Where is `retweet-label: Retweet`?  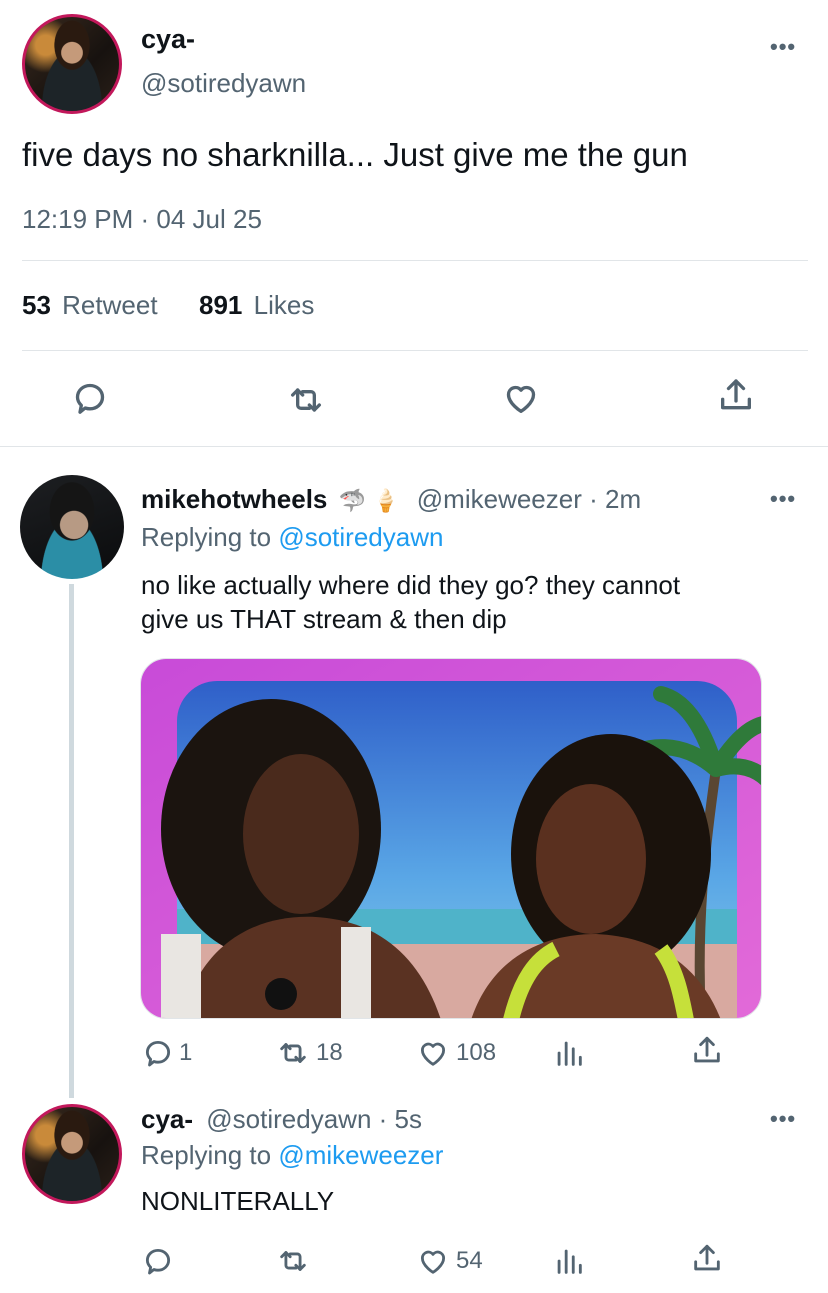
retweet-label: Retweet is located at coordinates (110, 305).